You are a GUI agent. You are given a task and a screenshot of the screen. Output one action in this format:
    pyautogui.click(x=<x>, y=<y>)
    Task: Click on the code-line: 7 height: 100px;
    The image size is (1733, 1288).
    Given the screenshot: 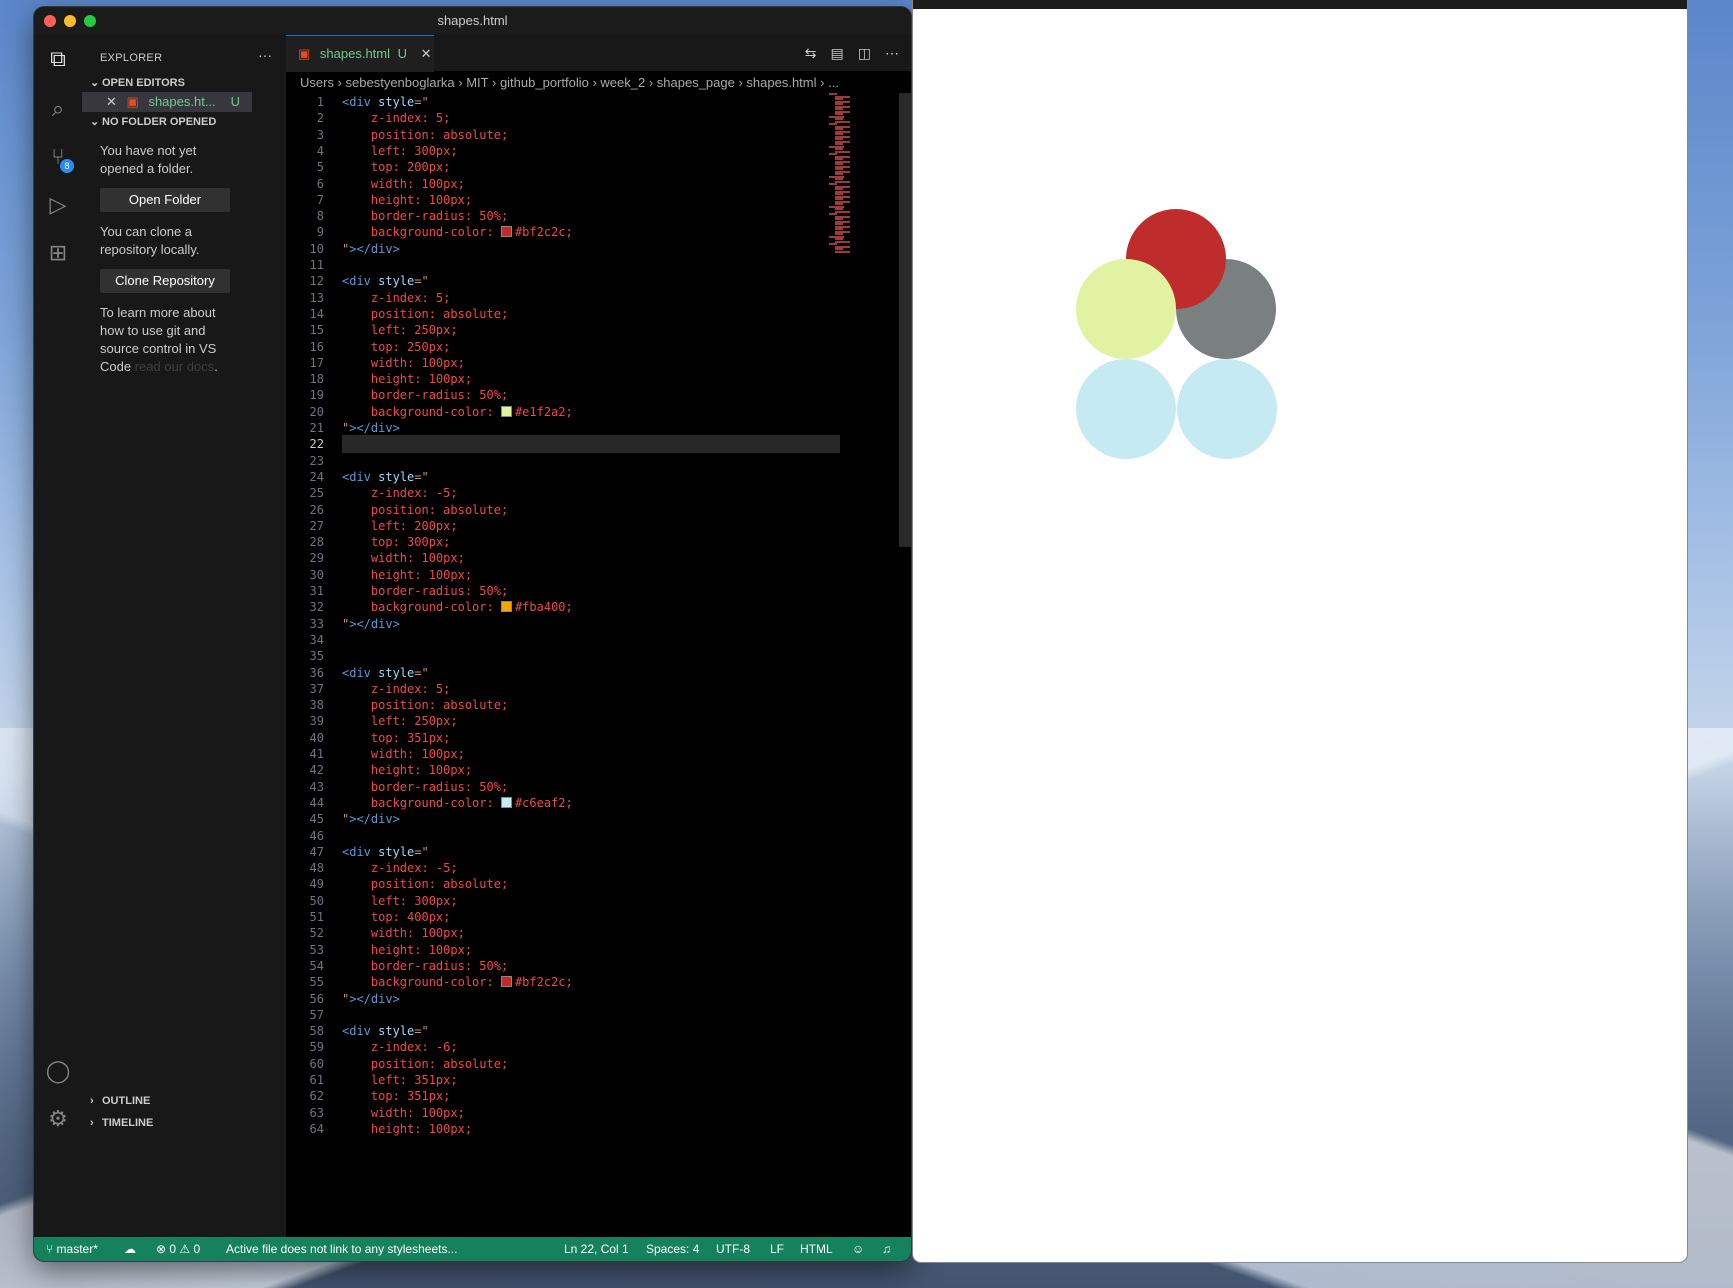 What is the action you would take?
    pyautogui.click(x=379, y=200)
    